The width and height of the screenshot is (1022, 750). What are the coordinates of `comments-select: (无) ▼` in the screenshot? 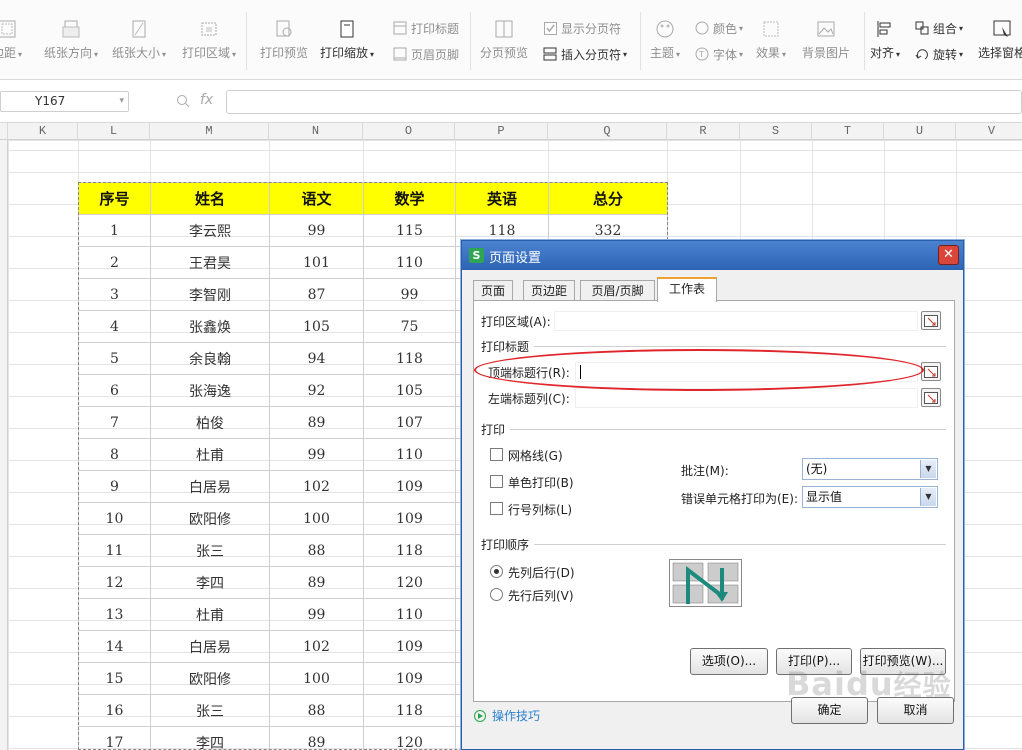 It's located at (870, 469).